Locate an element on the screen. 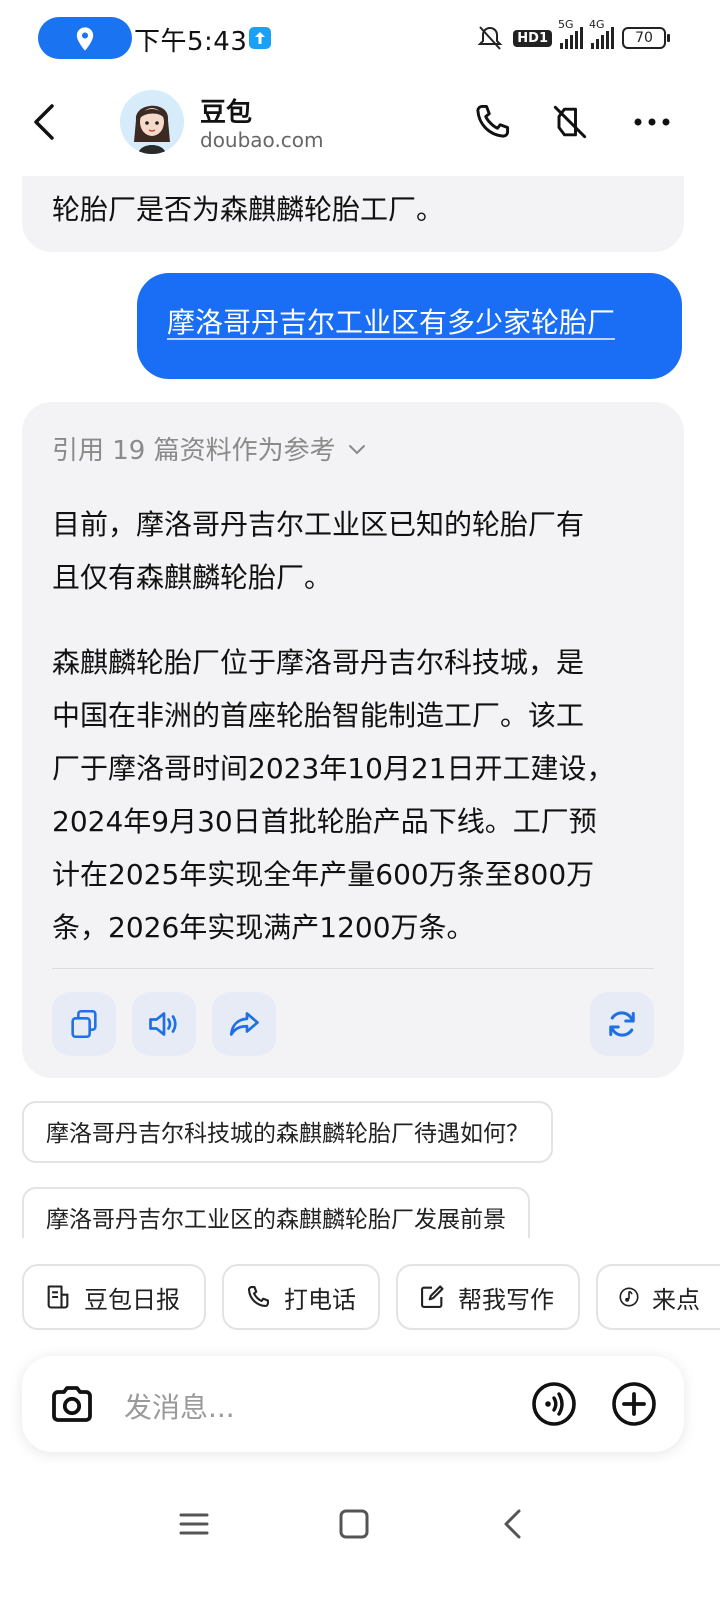 The height and width of the screenshot is (1600, 720). chip-music: 来点 is located at coordinates (658, 1297).